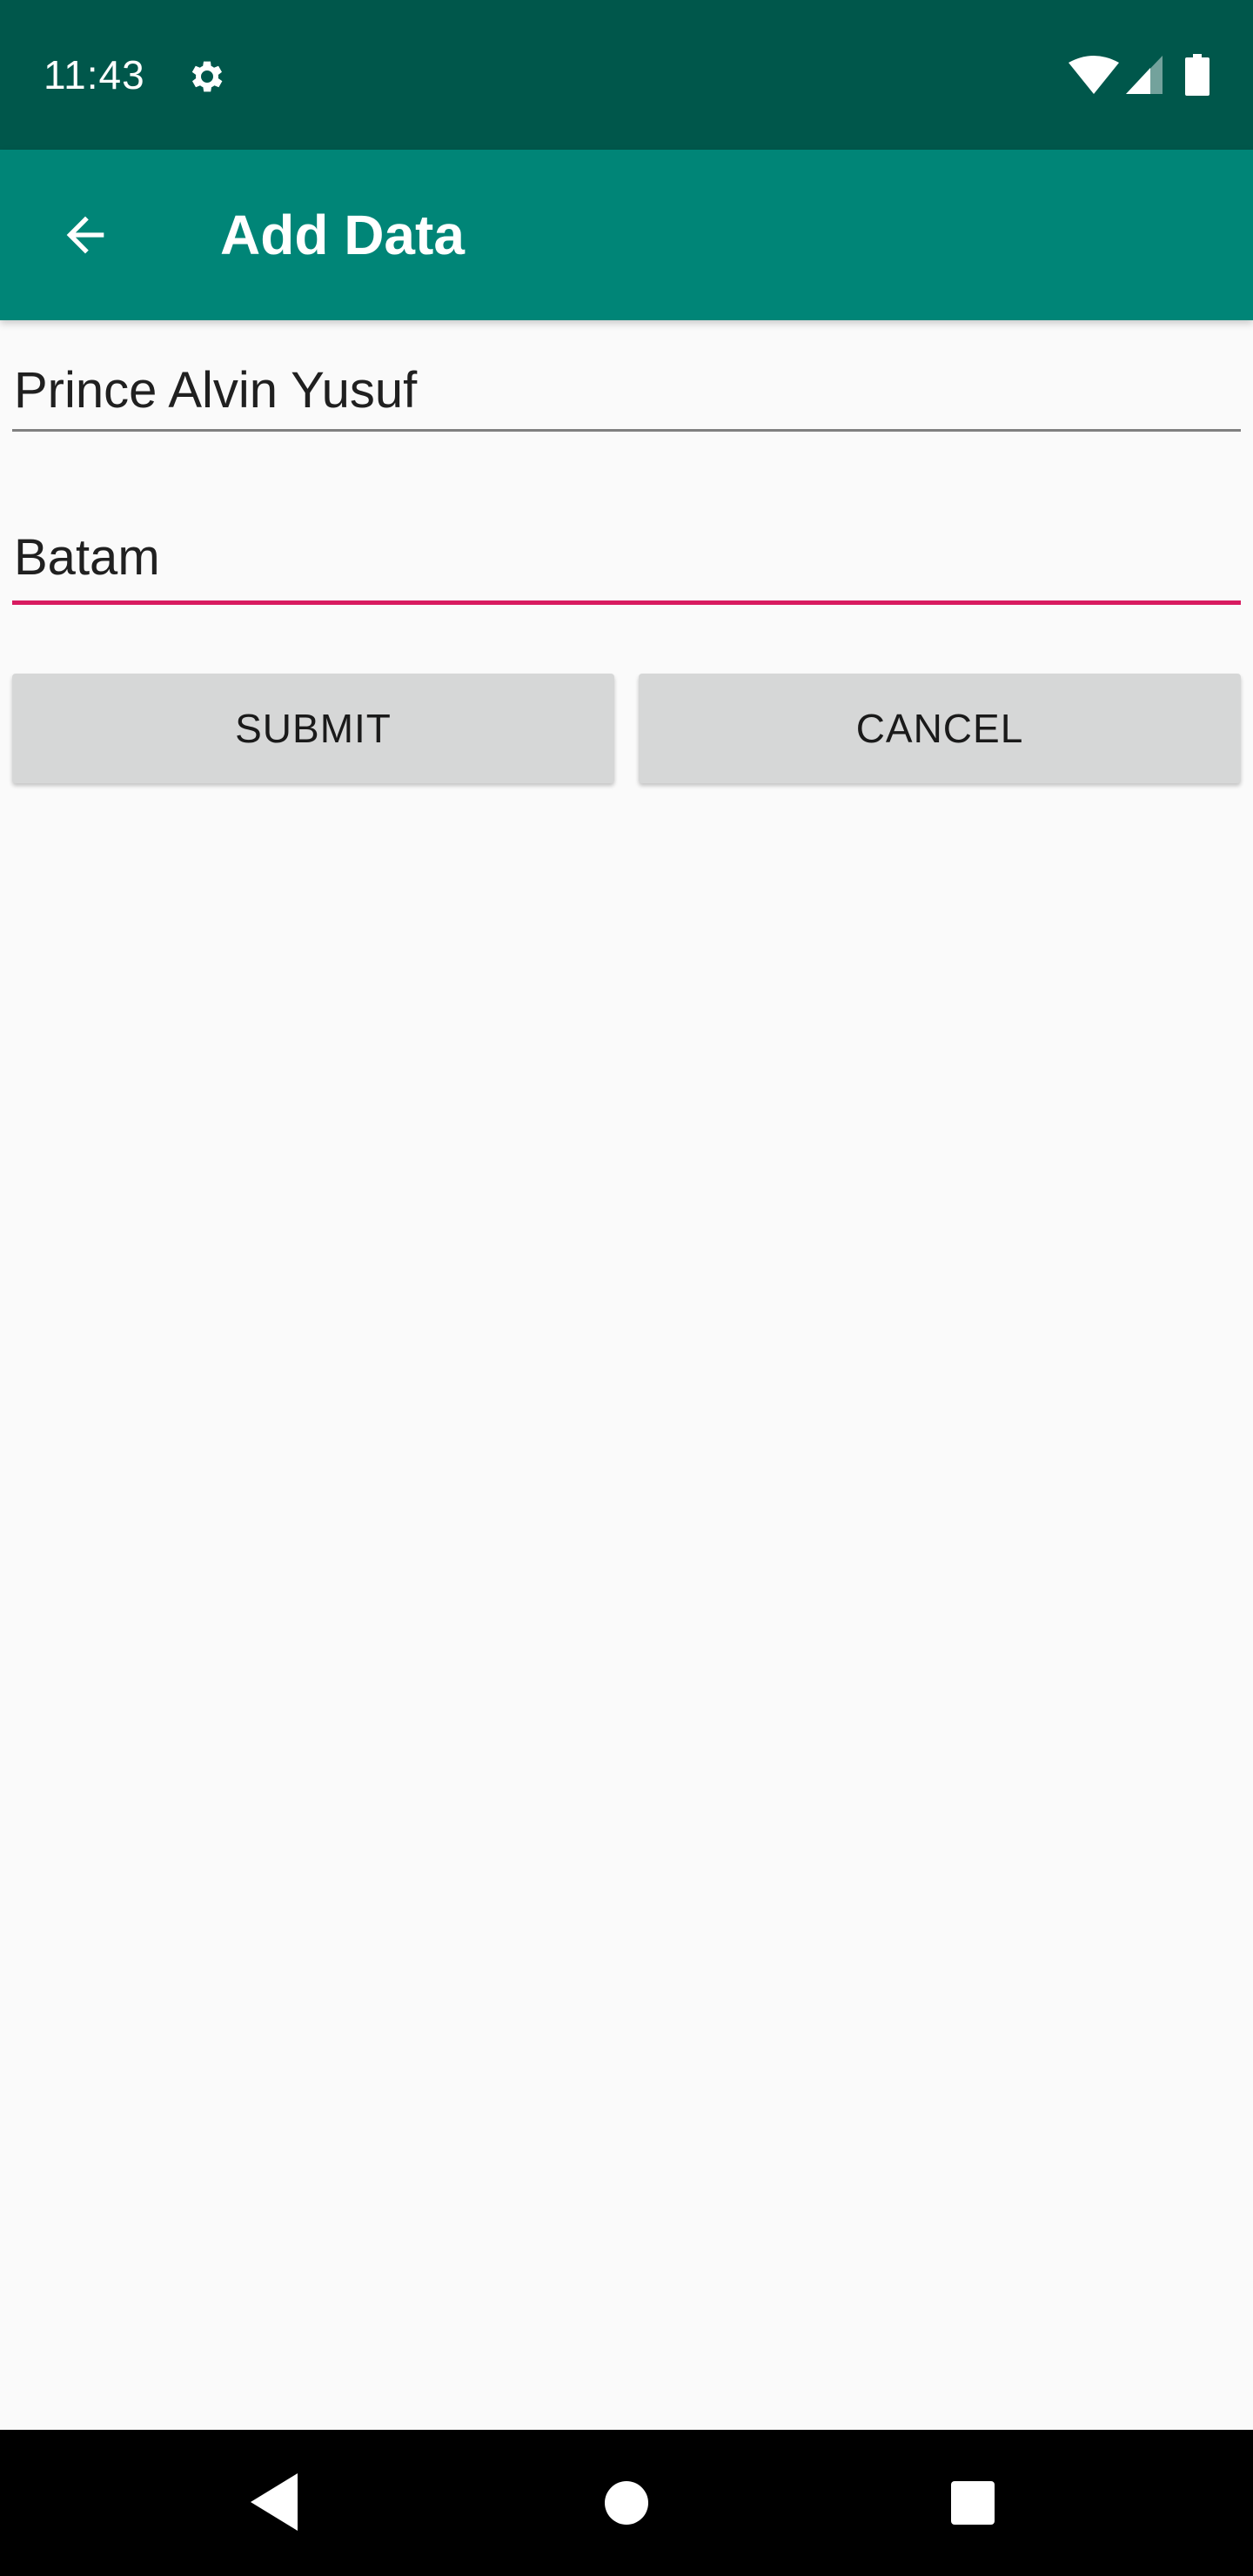  Describe the element at coordinates (1197, 75) in the screenshot. I see `battery-icon` at that location.